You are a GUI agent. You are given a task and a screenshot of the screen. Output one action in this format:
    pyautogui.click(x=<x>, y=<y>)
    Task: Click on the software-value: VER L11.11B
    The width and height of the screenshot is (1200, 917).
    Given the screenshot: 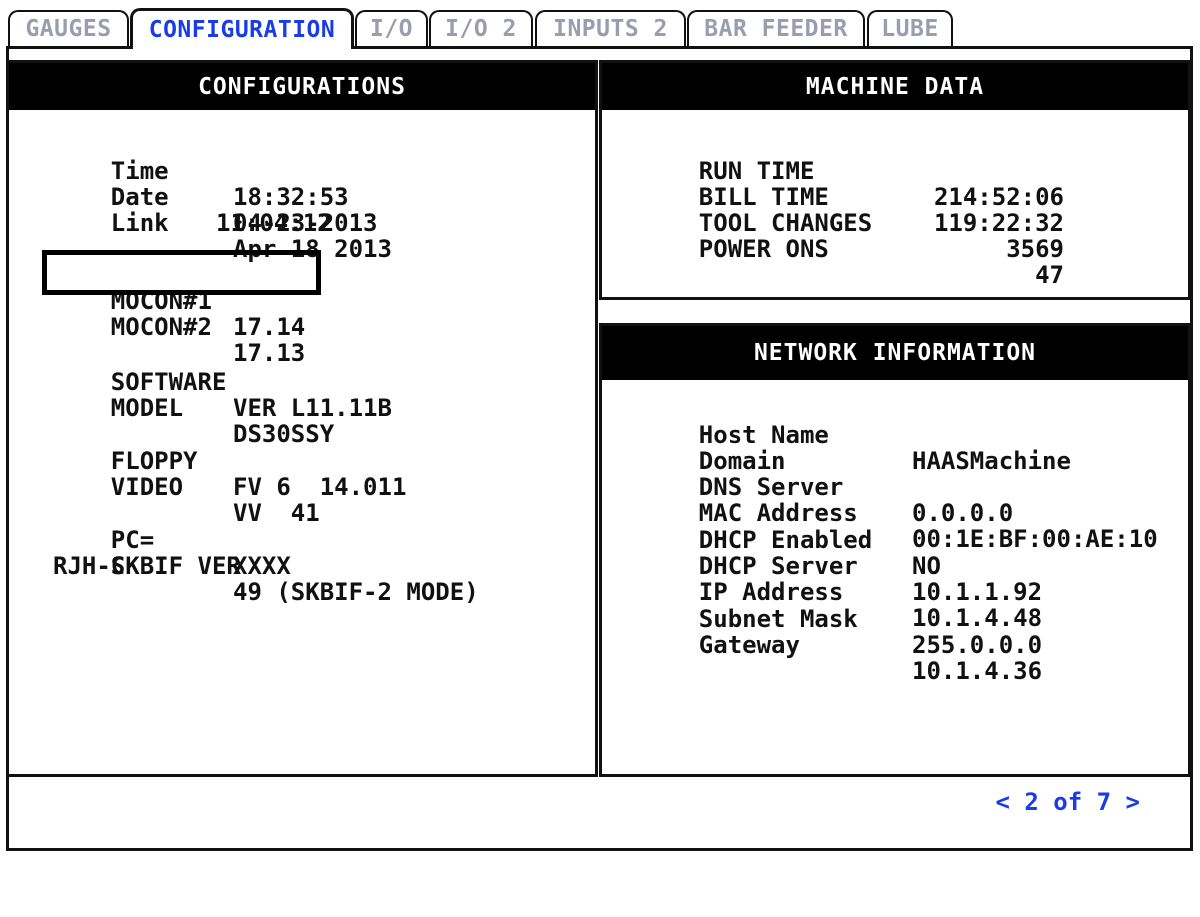 What is the action you would take?
    pyautogui.click(x=312, y=408)
    